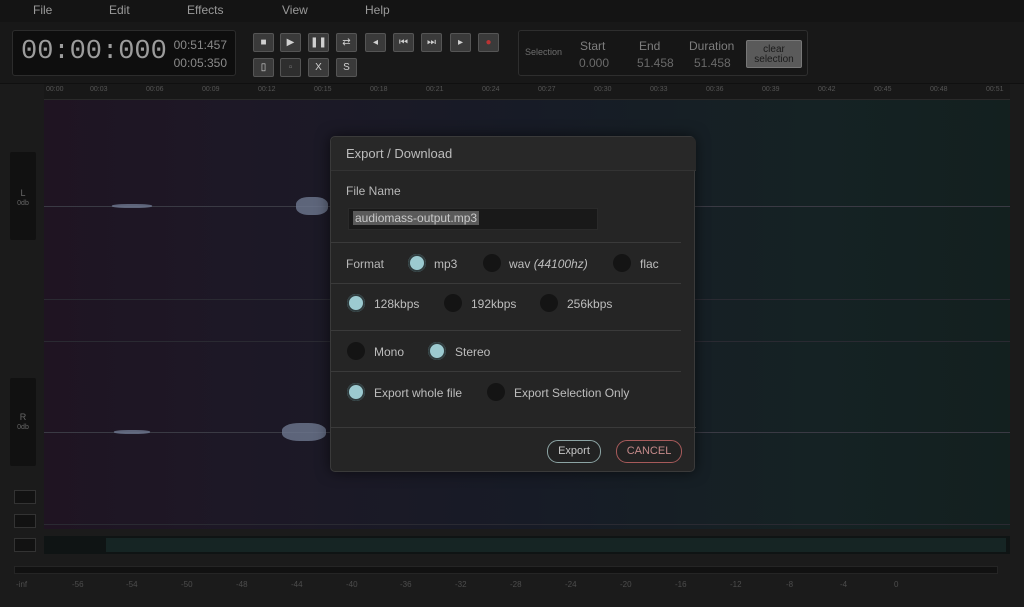 The width and height of the screenshot is (1024, 607). What do you see at coordinates (712, 46) in the screenshot?
I see `duration-label: Duration` at bounding box center [712, 46].